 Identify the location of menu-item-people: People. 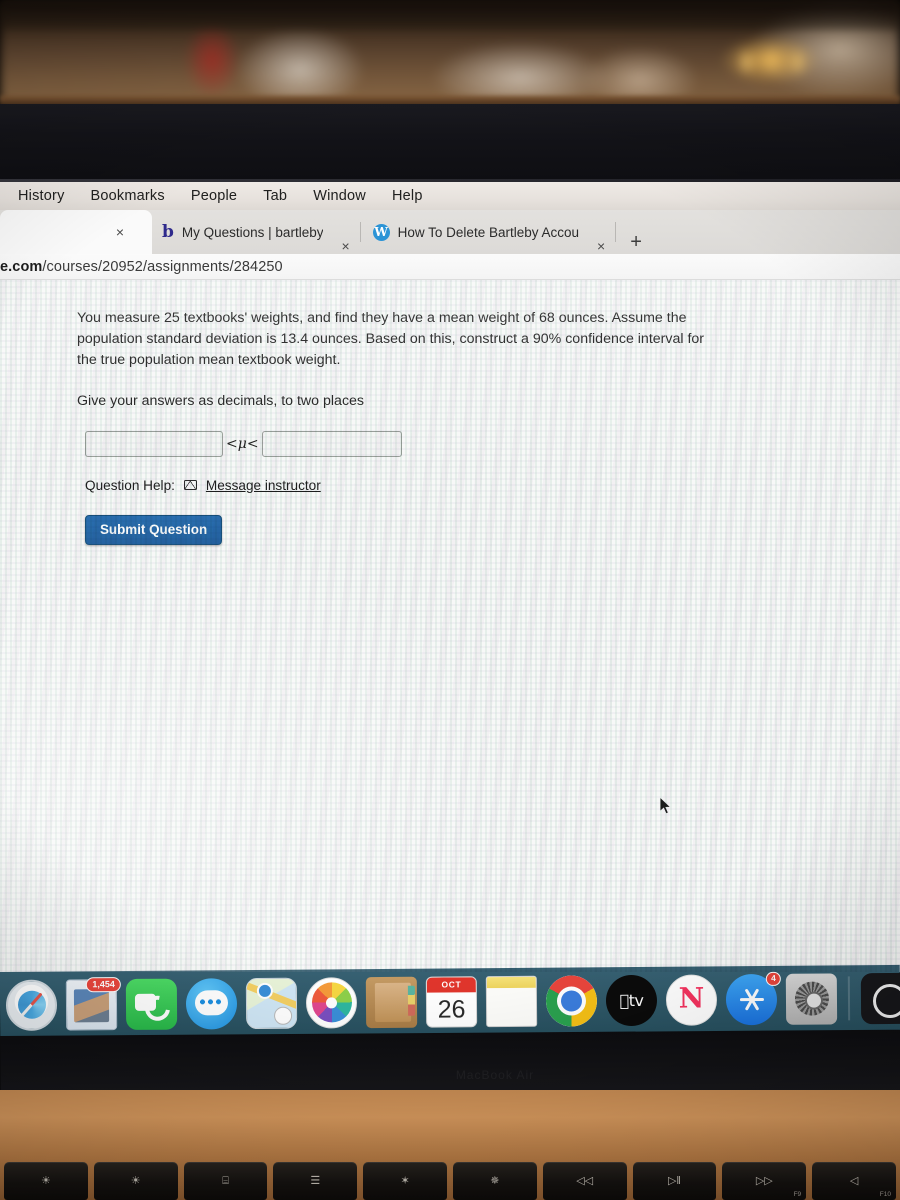
(214, 196).